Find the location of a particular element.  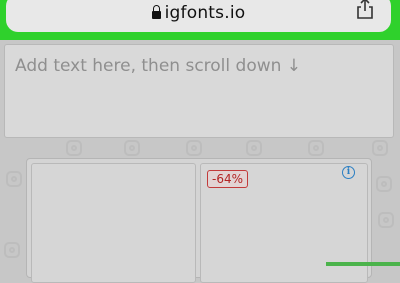

url-bar-highlight: igfonts.io is located at coordinates (200, 20).